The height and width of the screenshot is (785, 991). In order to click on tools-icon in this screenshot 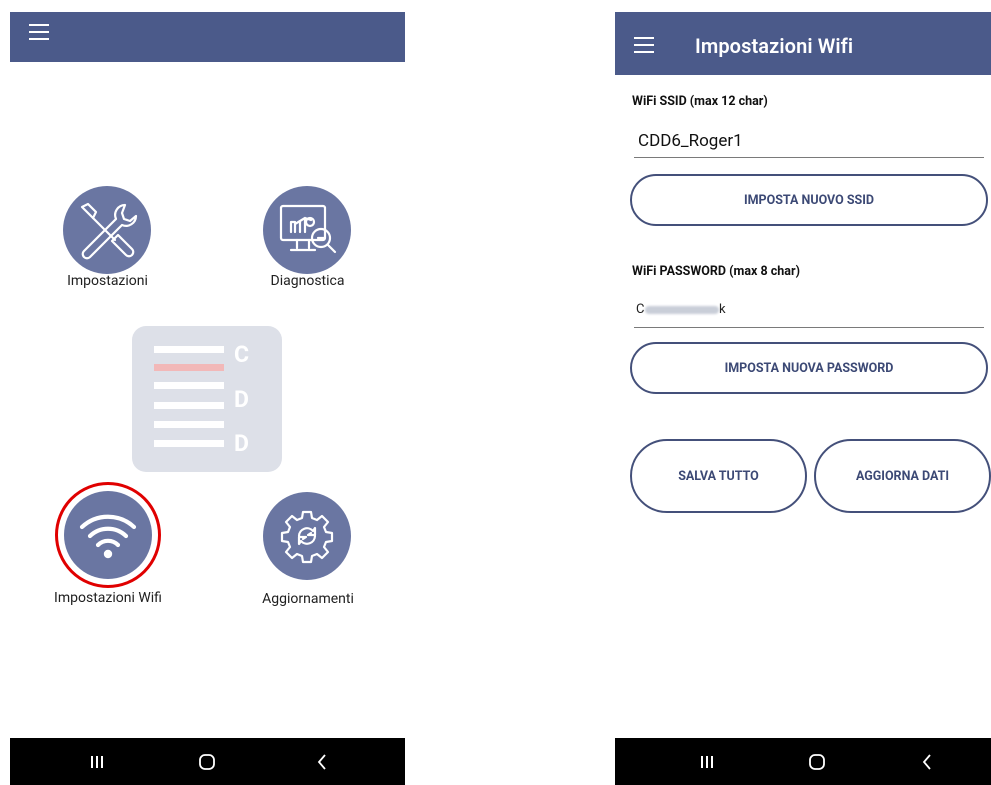, I will do `click(109, 231)`.